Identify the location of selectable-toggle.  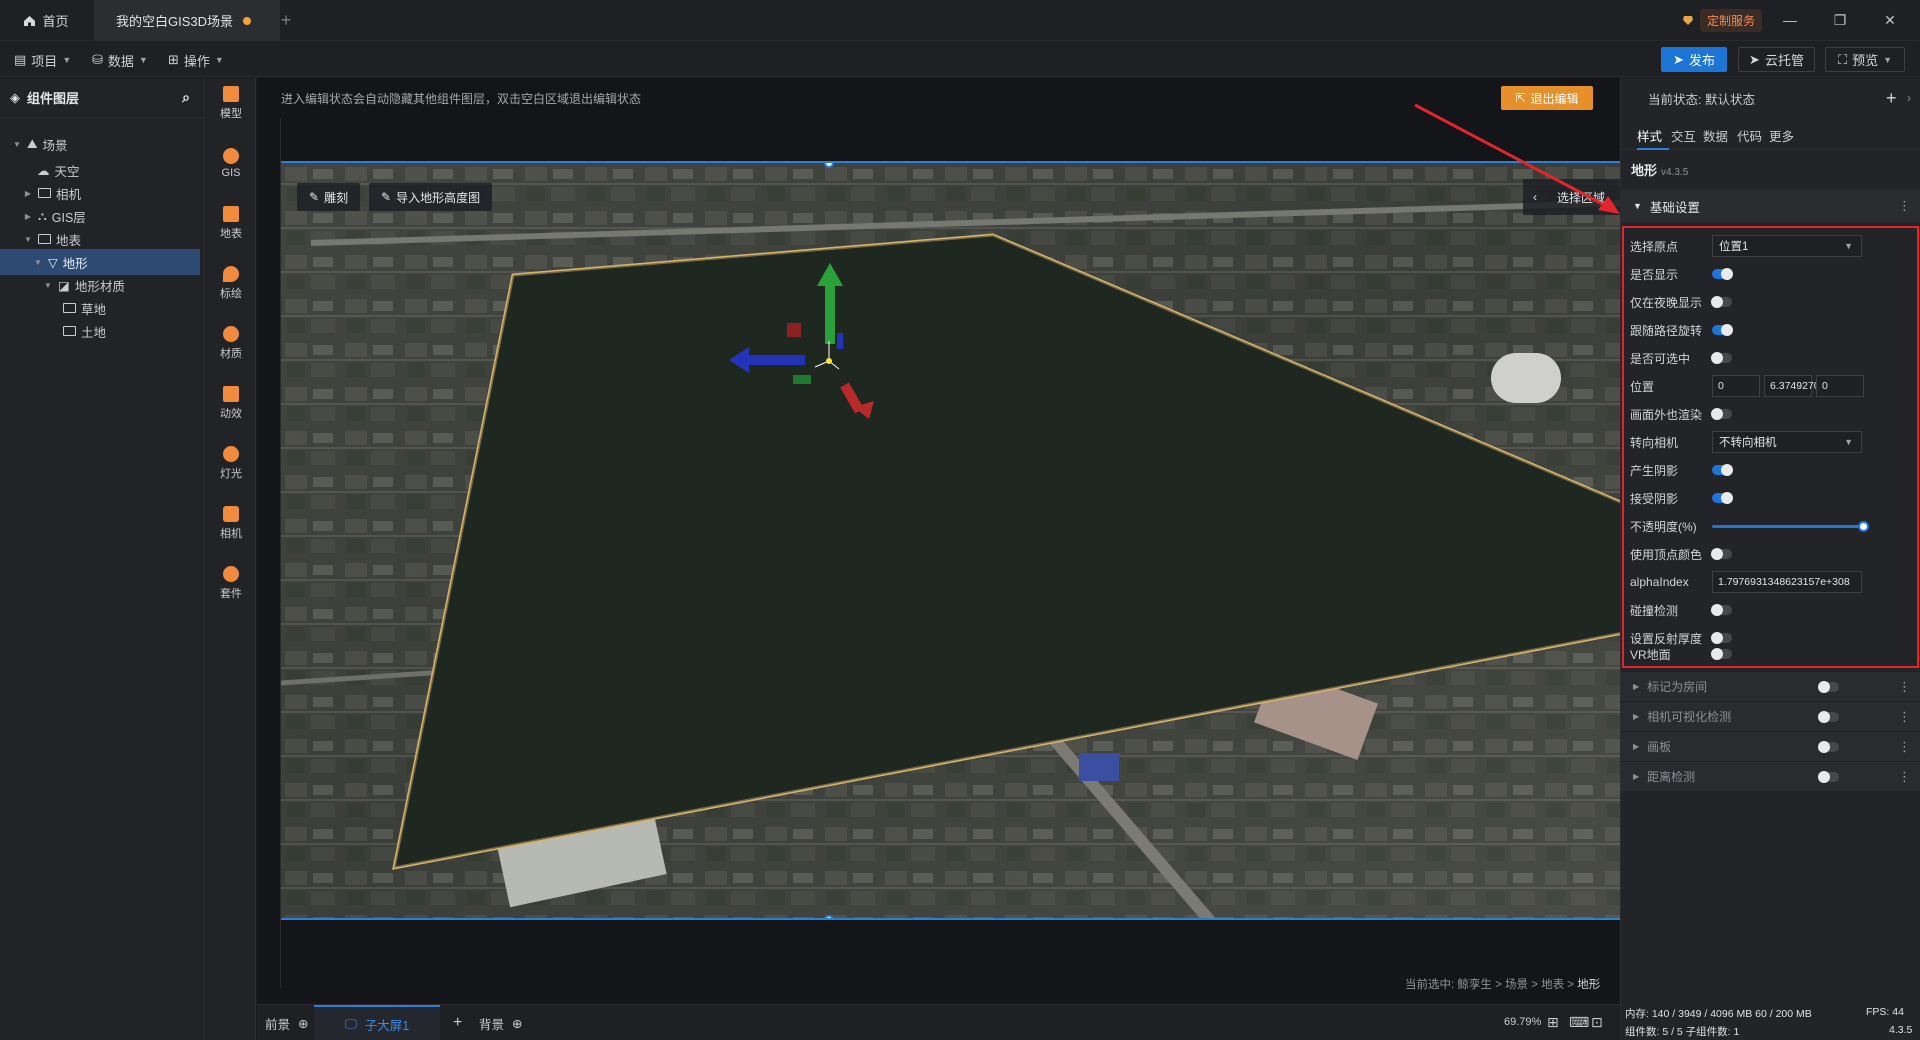
(1721, 358).